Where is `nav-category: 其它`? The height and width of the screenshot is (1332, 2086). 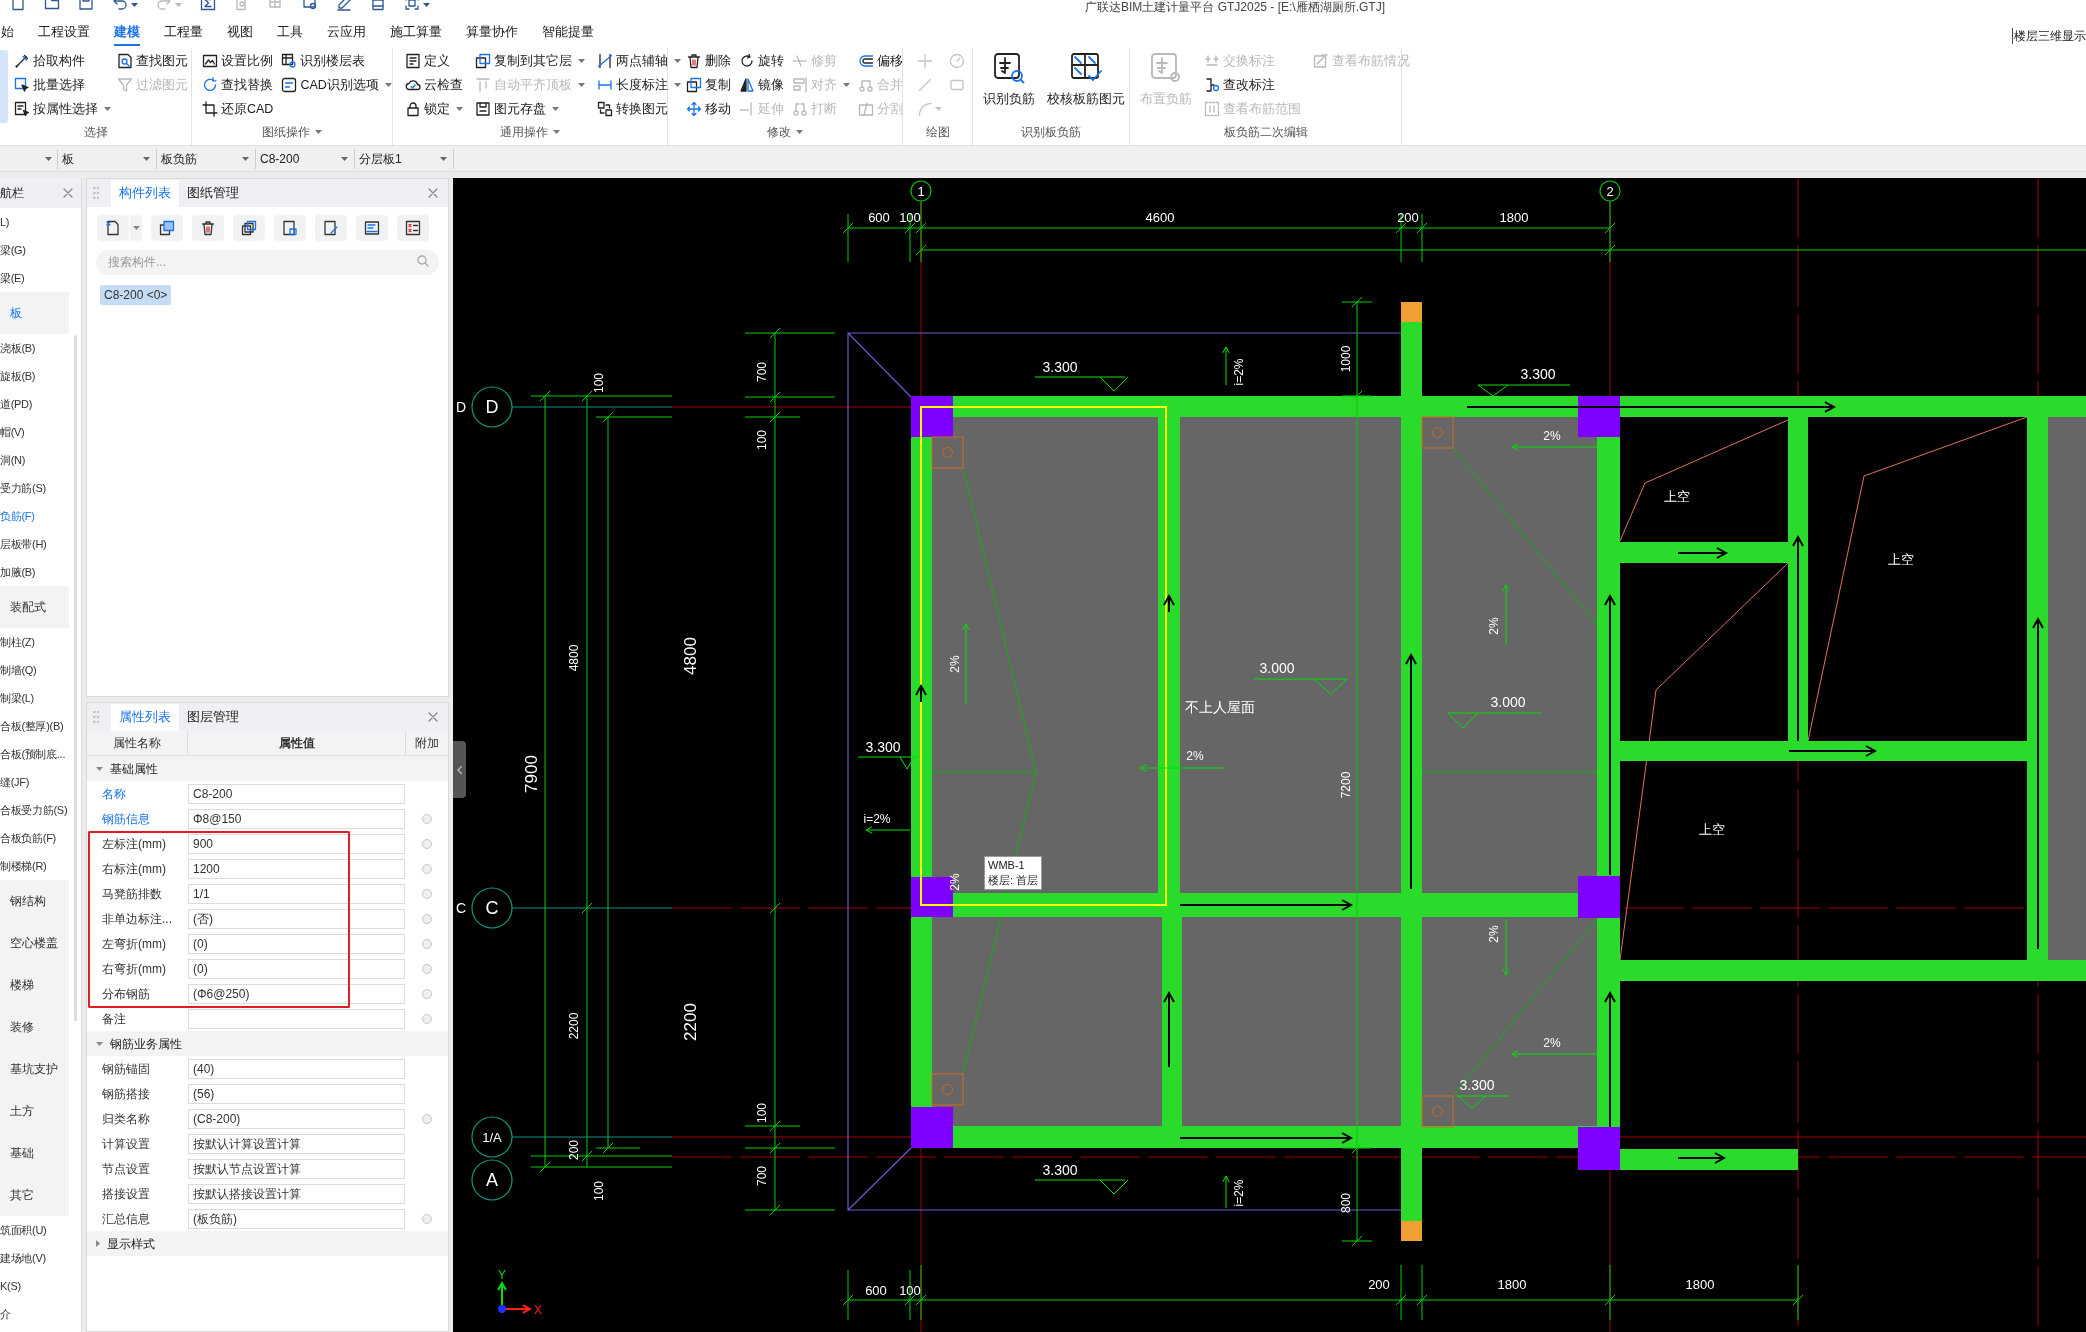
nav-category: 其它 is located at coordinates (34, 1195).